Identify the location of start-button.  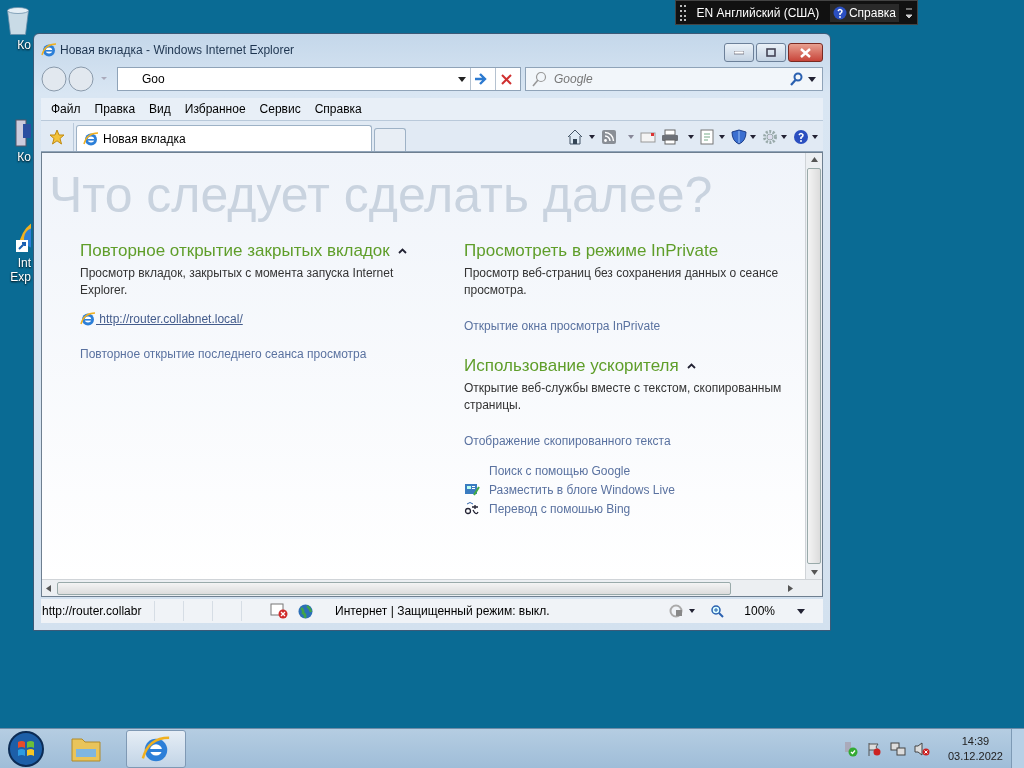
(26, 748).